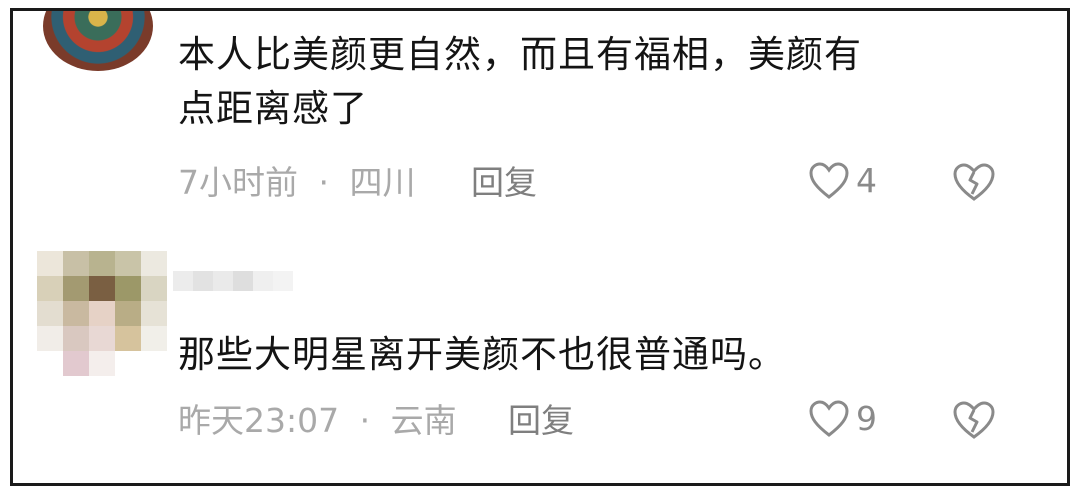 Image resolution: width=1080 pixels, height=493 pixels. Describe the element at coordinates (273, 108) in the screenshot. I see `comment-text-line2: 点距离感了` at that location.